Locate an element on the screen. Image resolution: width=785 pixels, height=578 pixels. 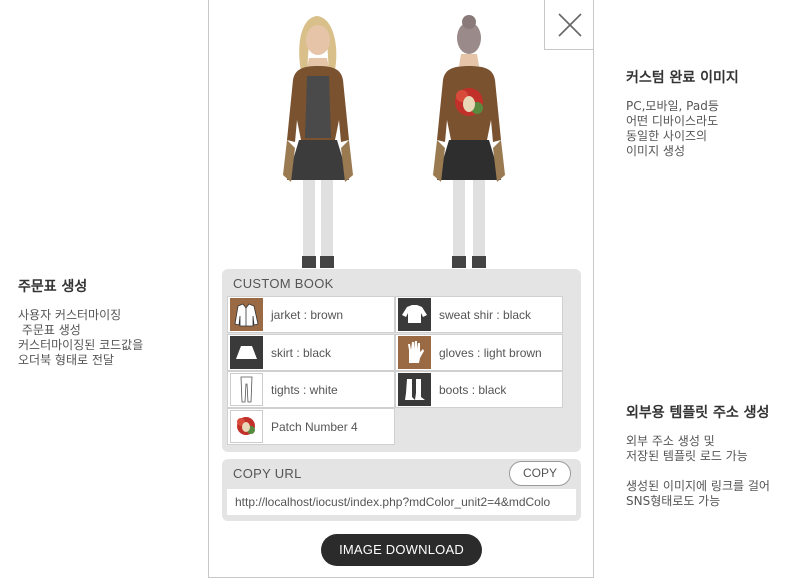
note-line: SNS형태로도 가능 is located at coordinates (673, 501).